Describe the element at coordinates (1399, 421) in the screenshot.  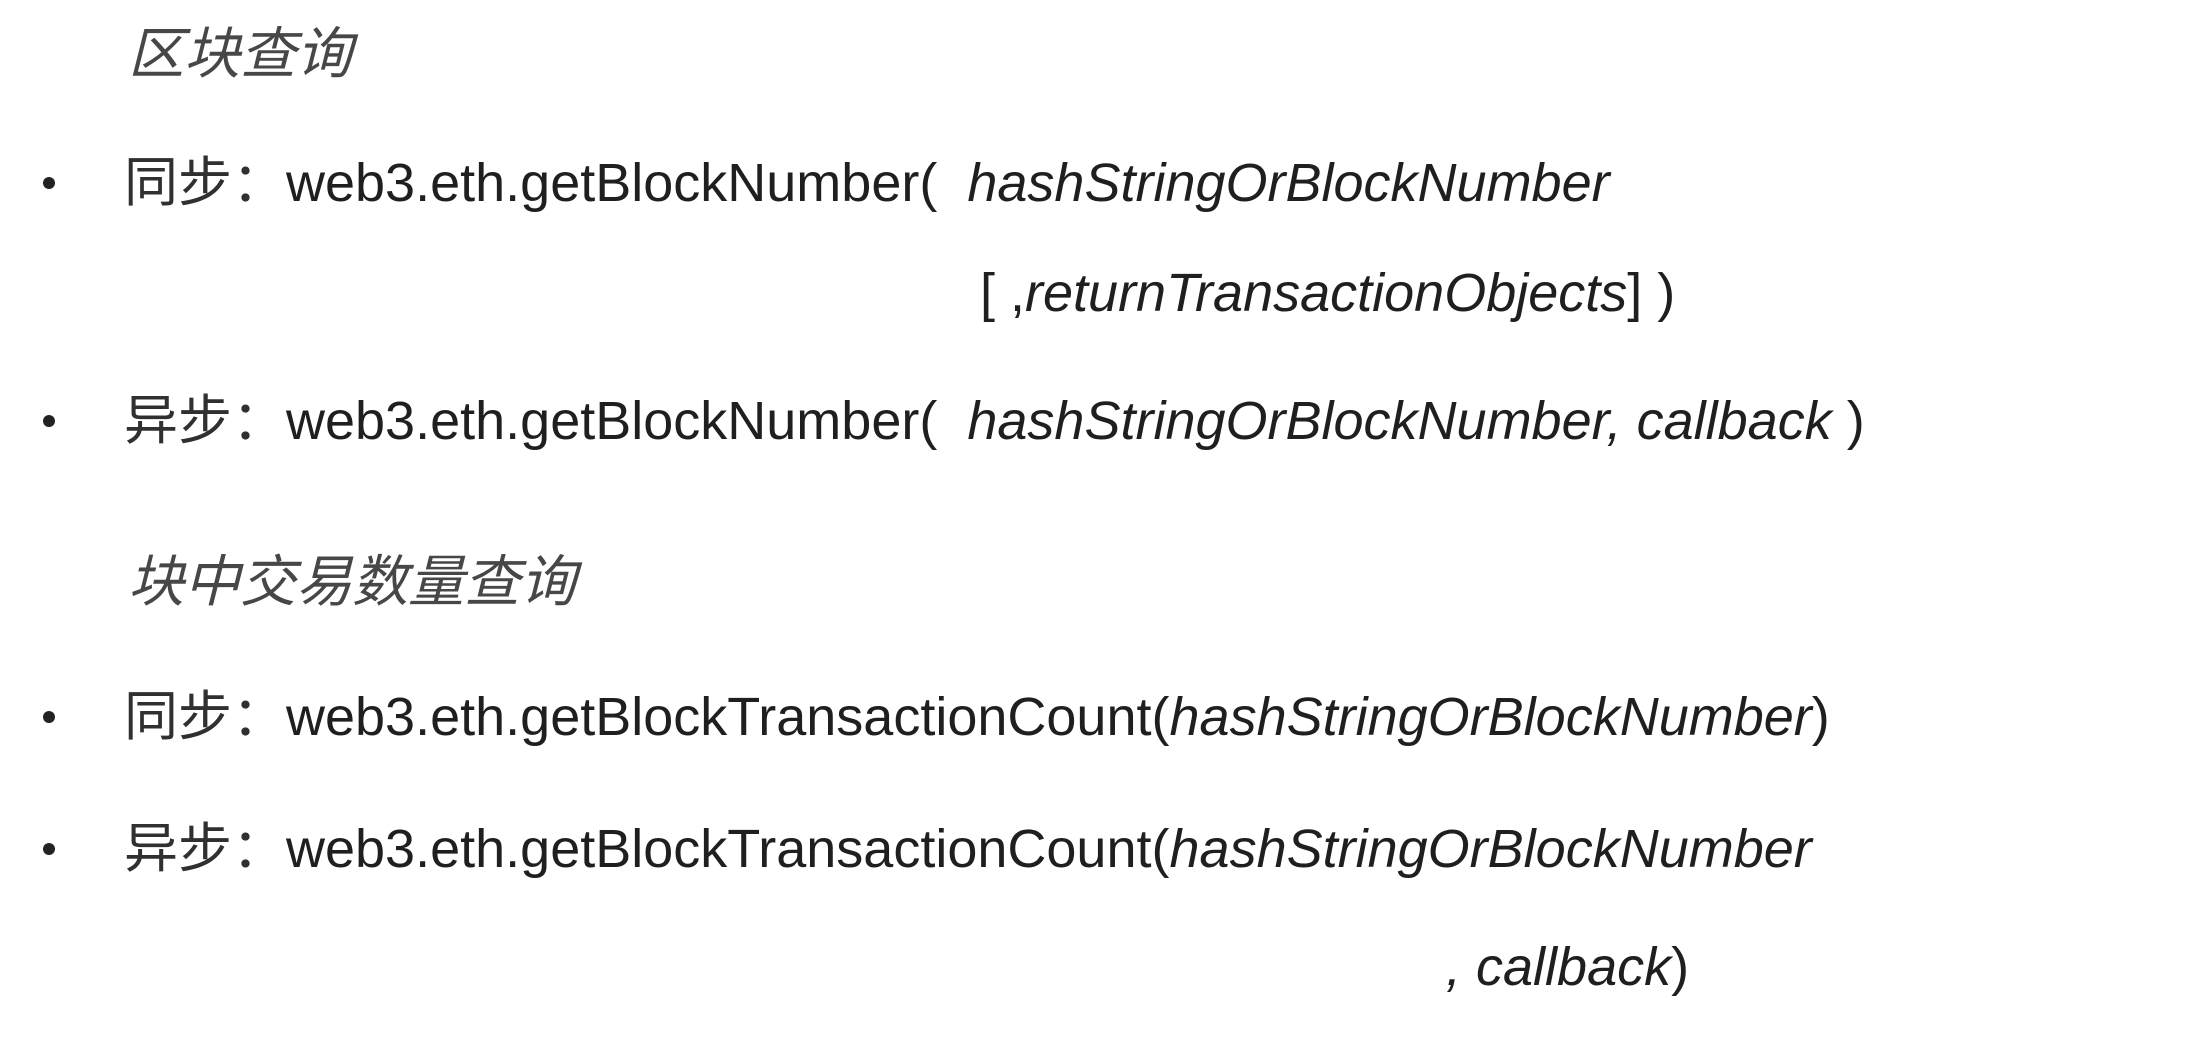
I see `function-args: hashStringOrBlockNumber, callback` at that location.